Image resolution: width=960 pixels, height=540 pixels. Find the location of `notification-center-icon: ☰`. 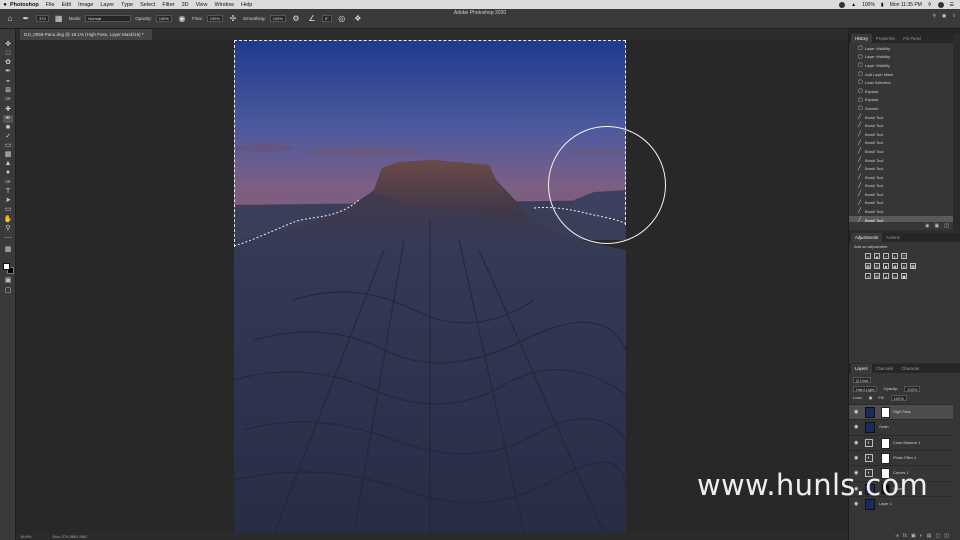

notification-center-icon: ☰ is located at coordinates (952, 5).